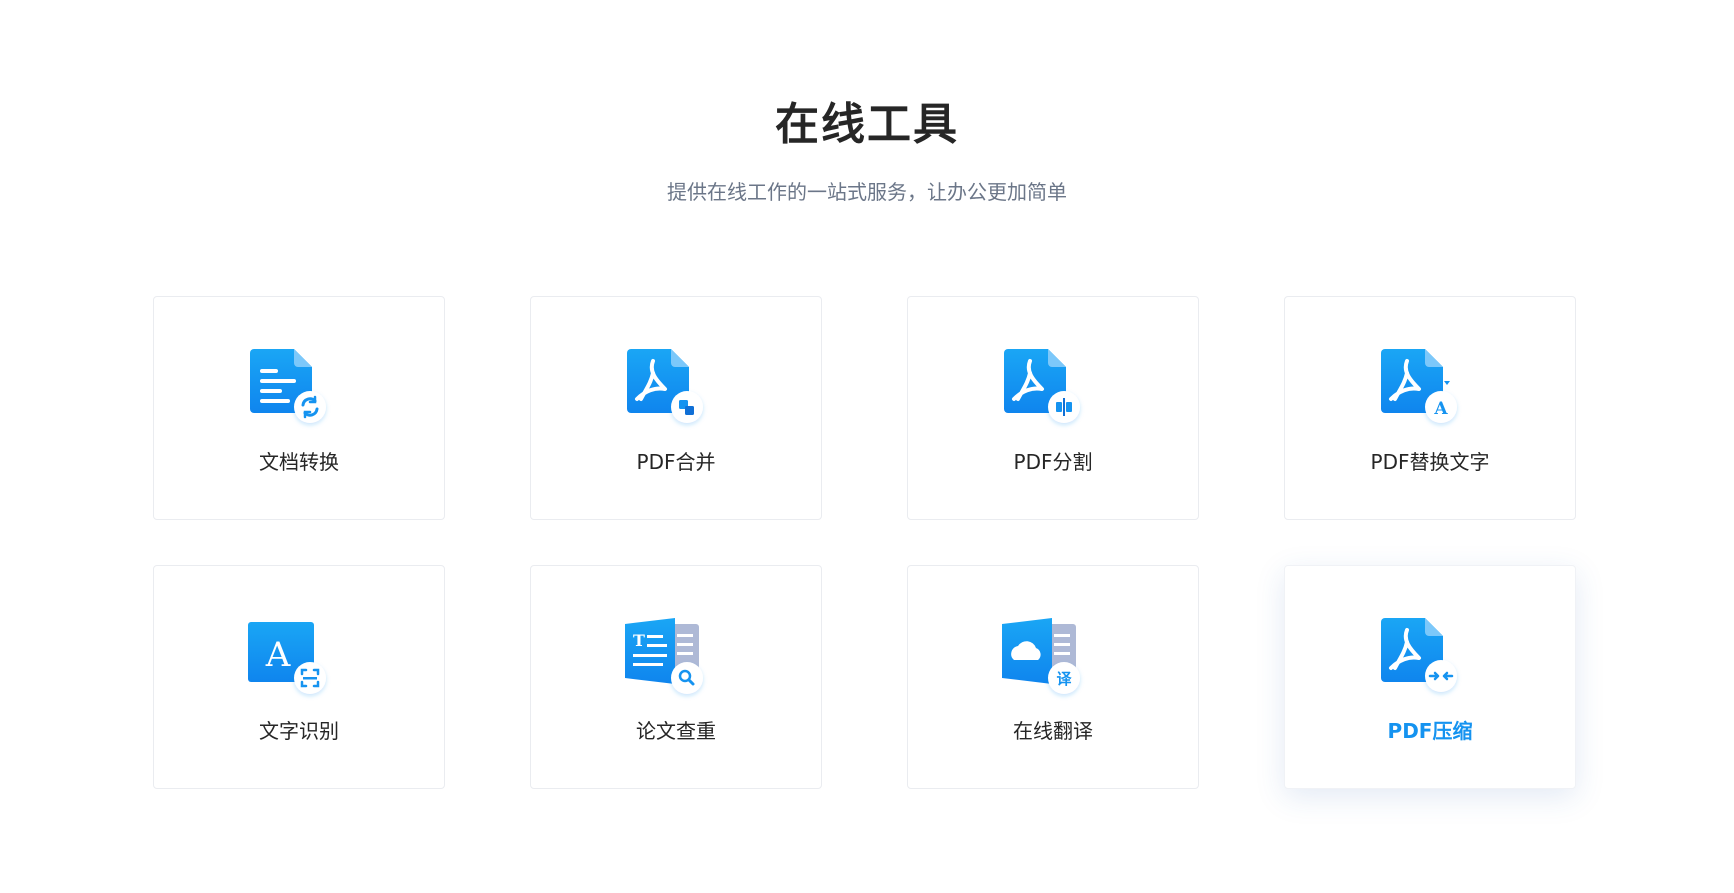 Image resolution: width=1734 pixels, height=893 pixels. What do you see at coordinates (299, 731) in the screenshot?
I see `tool-label: 文字识别` at bounding box center [299, 731].